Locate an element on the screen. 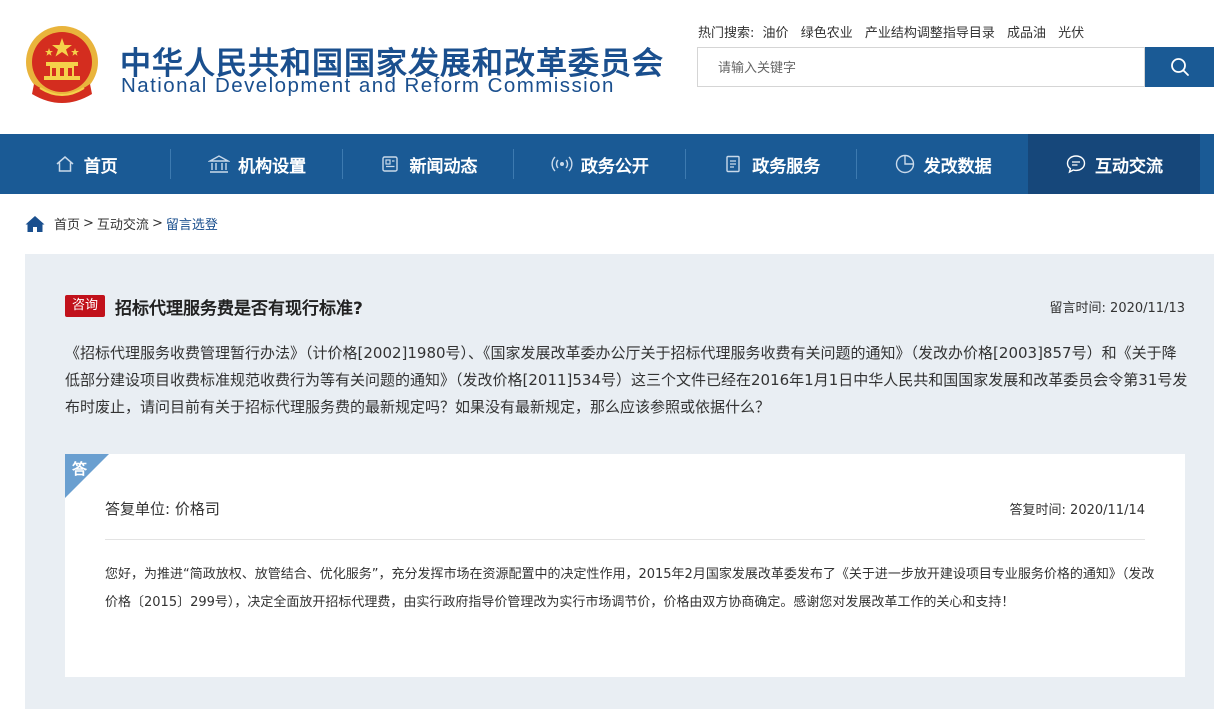  hot-search: 热门搜索: 油价 绿色农业 产业结构调整指导目录 成品油 光伏 is located at coordinates (895, 31).